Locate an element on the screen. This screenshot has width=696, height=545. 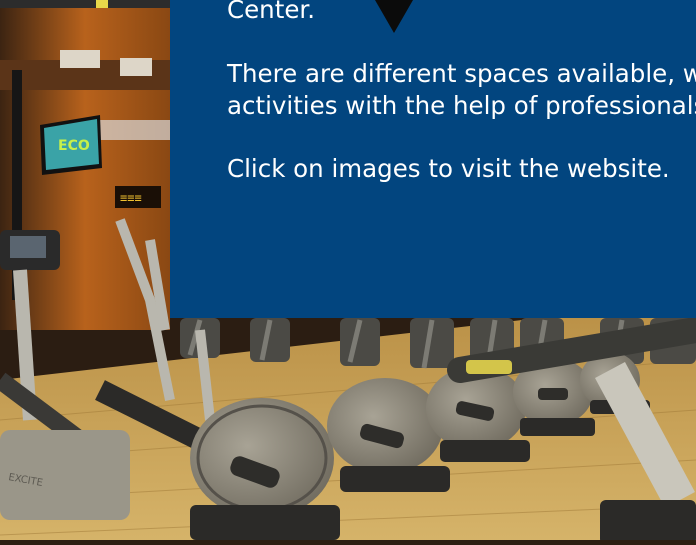
pointer-arrow is located at coordinates (394, 16).